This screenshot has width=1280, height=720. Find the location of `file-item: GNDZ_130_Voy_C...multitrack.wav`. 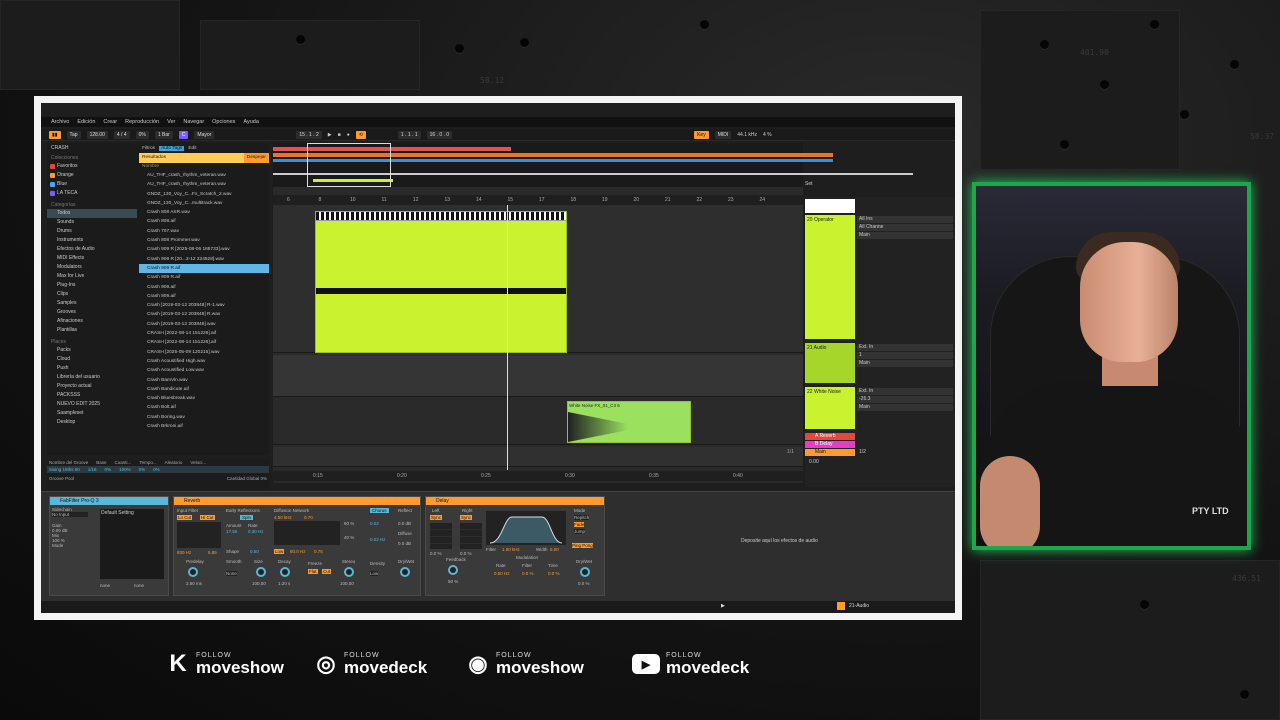

file-item: GNDZ_130_Voy_C...multitrack.wav is located at coordinates (204, 203).